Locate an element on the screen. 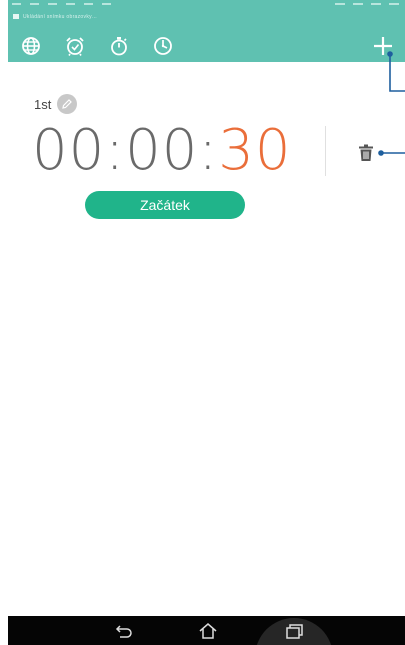 Image resolution: width=405 pixels, height=645 pixels. recent-apps-icon is located at coordinates (294, 631).